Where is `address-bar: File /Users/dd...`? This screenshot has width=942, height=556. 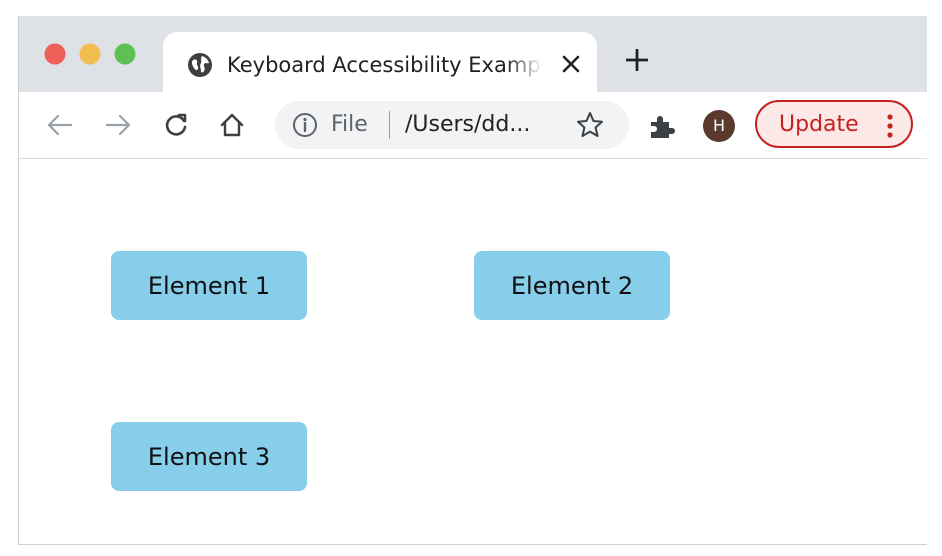
address-bar: File /Users/dd... is located at coordinates (452, 125).